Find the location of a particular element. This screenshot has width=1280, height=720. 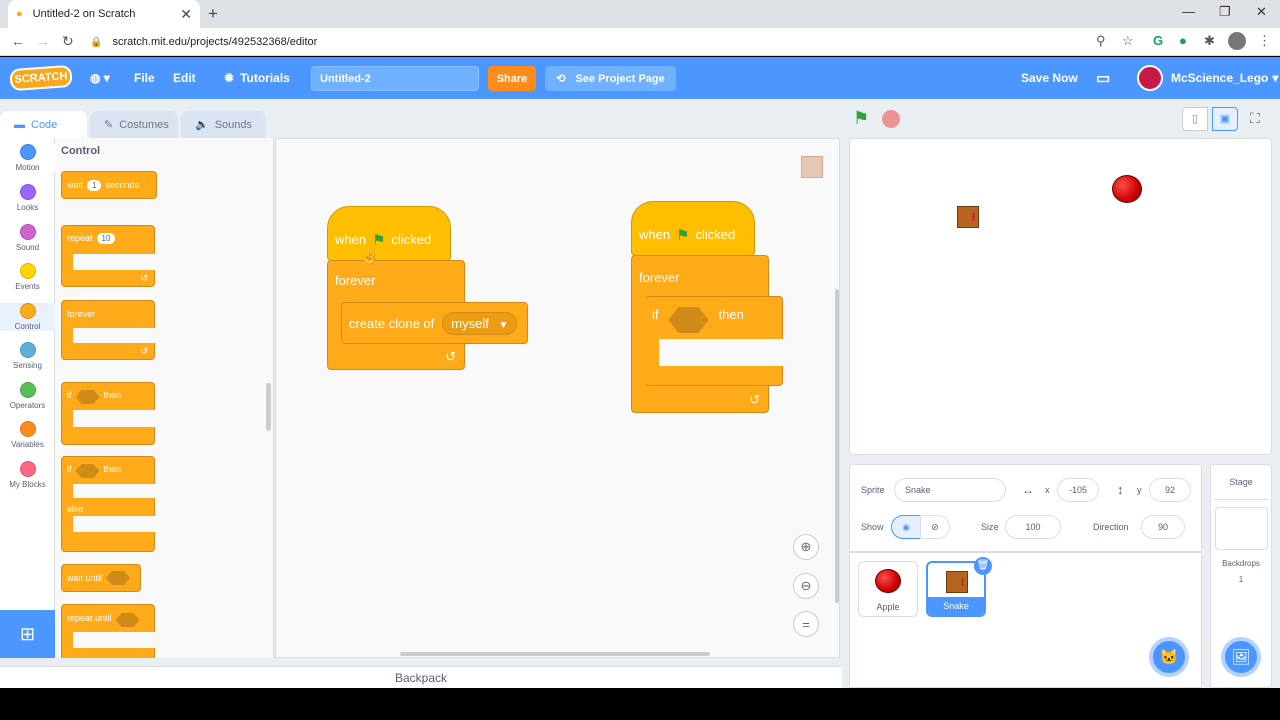

category-looks: Looks is located at coordinates (27, 198).